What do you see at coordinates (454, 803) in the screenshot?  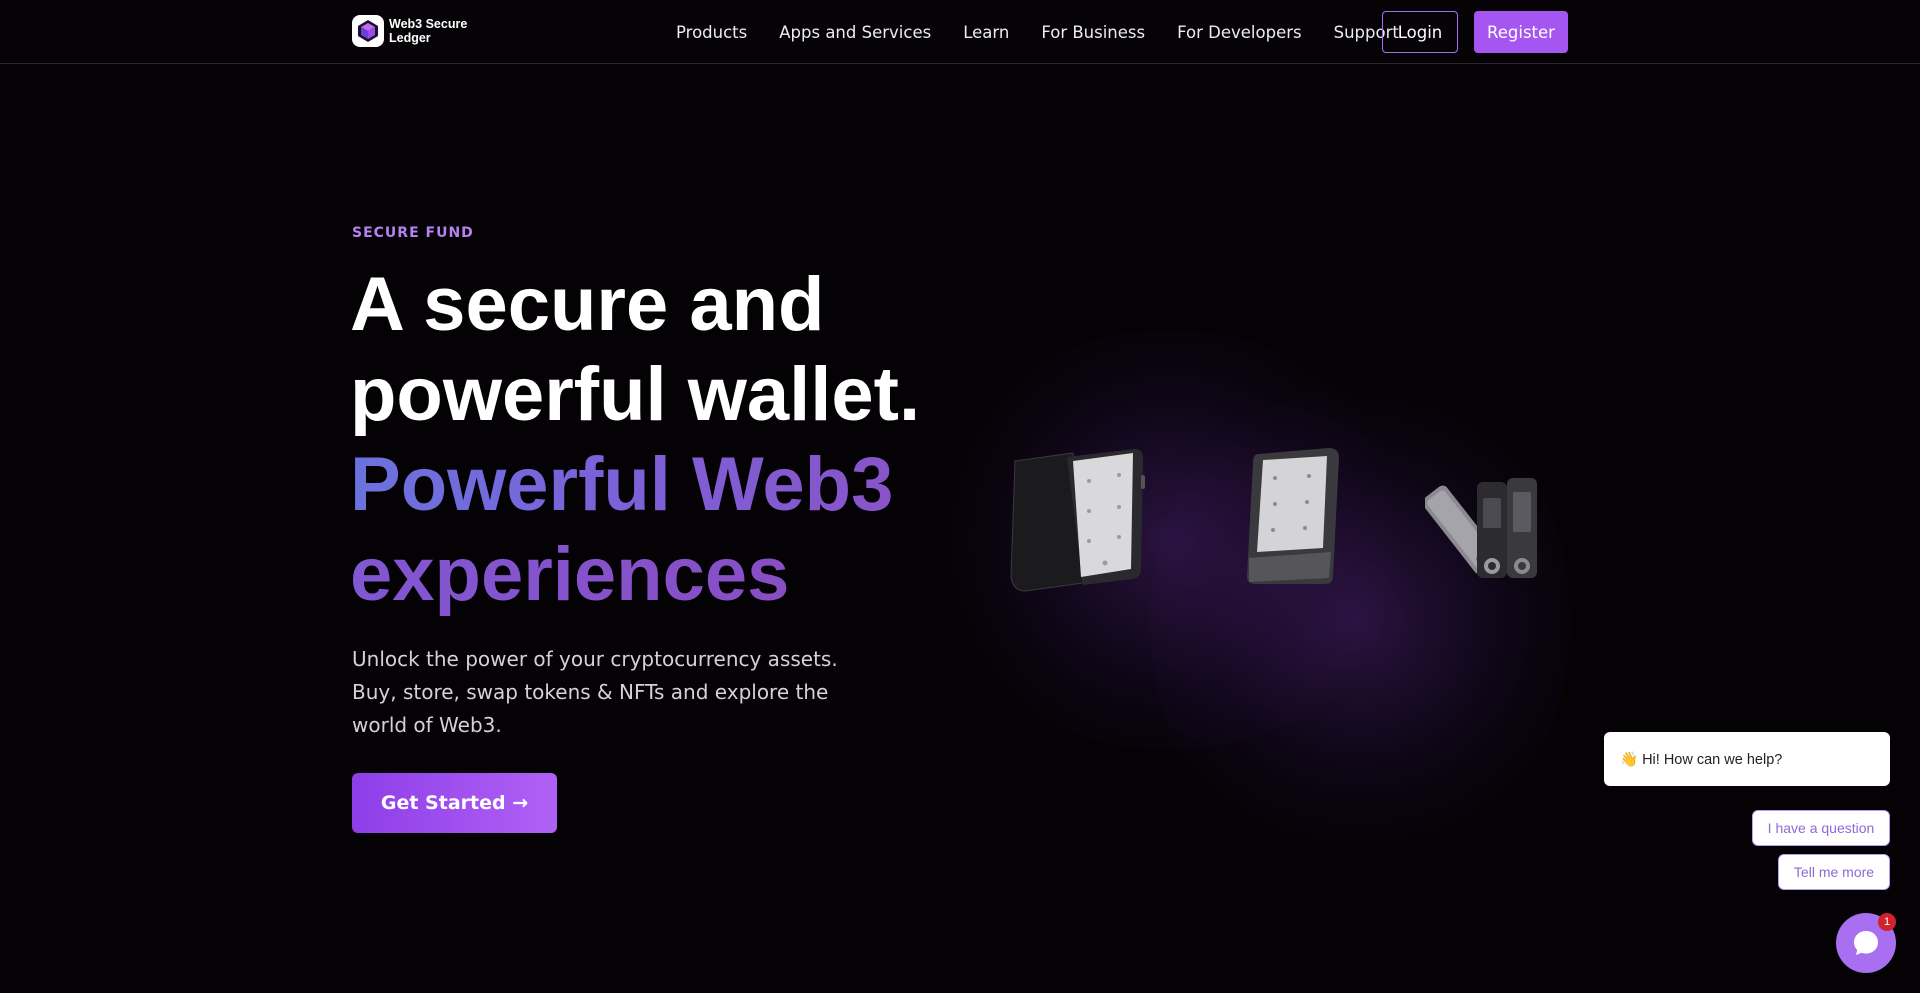 I see `get-started-button: Get Started →` at bounding box center [454, 803].